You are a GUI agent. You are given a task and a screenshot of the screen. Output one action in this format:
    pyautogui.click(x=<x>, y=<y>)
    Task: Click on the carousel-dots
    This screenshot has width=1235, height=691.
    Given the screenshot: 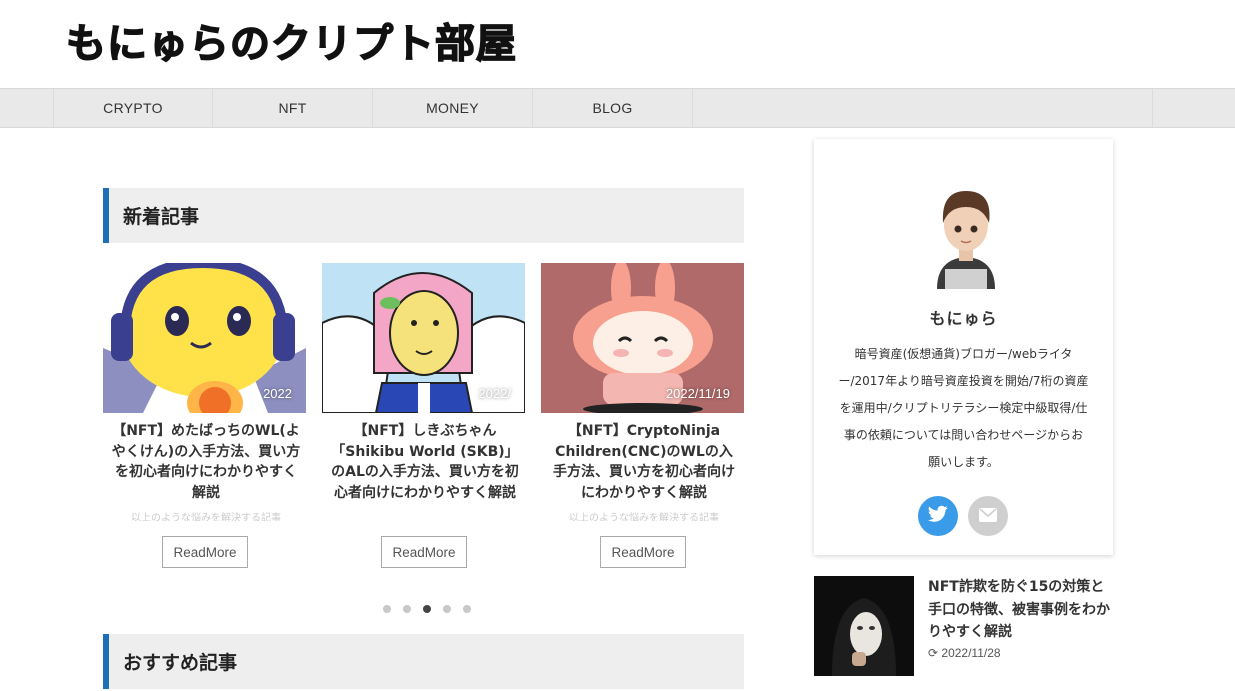 What is the action you would take?
    pyautogui.click(x=427, y=609)
    